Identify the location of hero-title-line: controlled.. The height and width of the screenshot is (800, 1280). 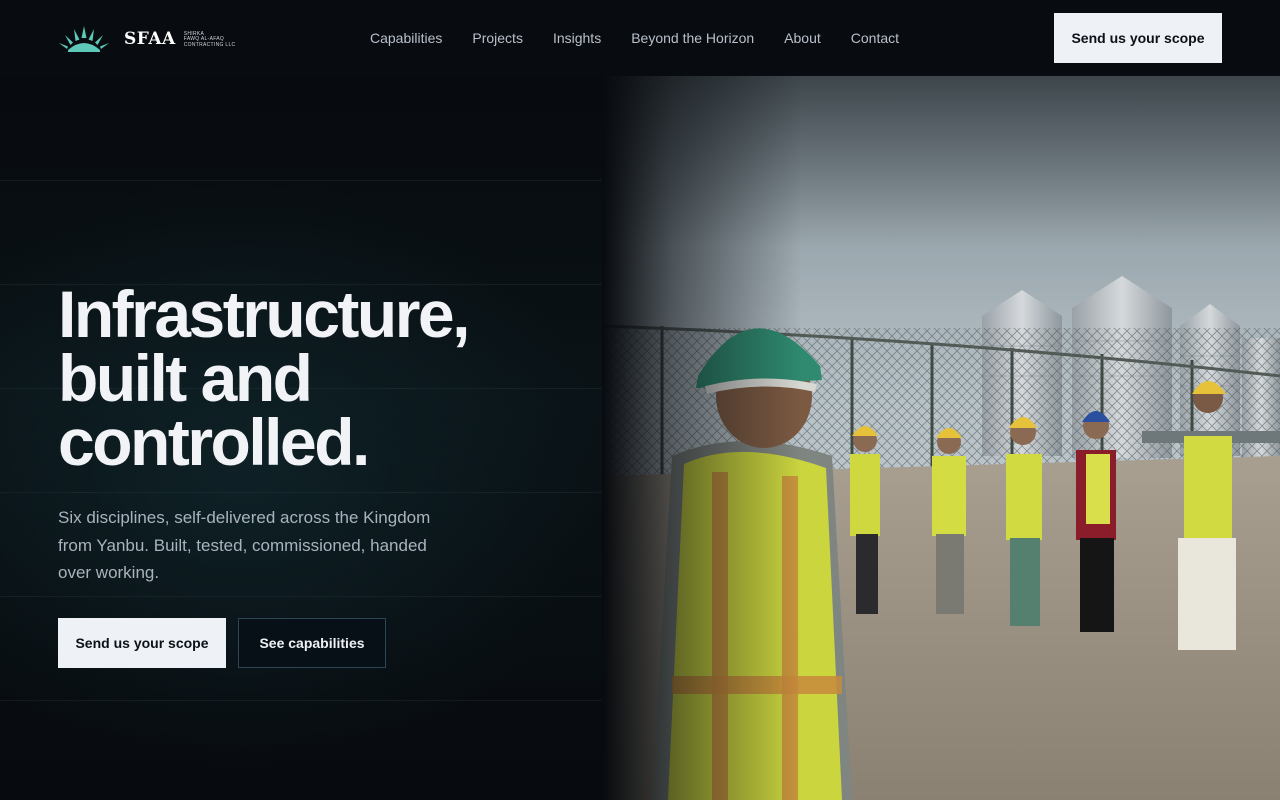
(214, 442).